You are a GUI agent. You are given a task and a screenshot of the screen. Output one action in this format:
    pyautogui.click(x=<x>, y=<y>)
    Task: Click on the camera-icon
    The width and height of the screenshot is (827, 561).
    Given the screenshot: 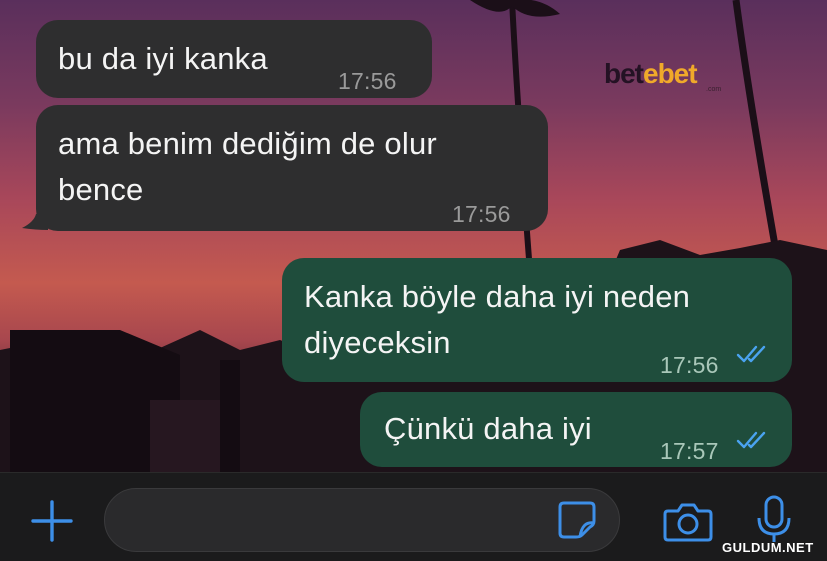 What is the action you would take?
    pyautogui.click(x=688, y=521)
    